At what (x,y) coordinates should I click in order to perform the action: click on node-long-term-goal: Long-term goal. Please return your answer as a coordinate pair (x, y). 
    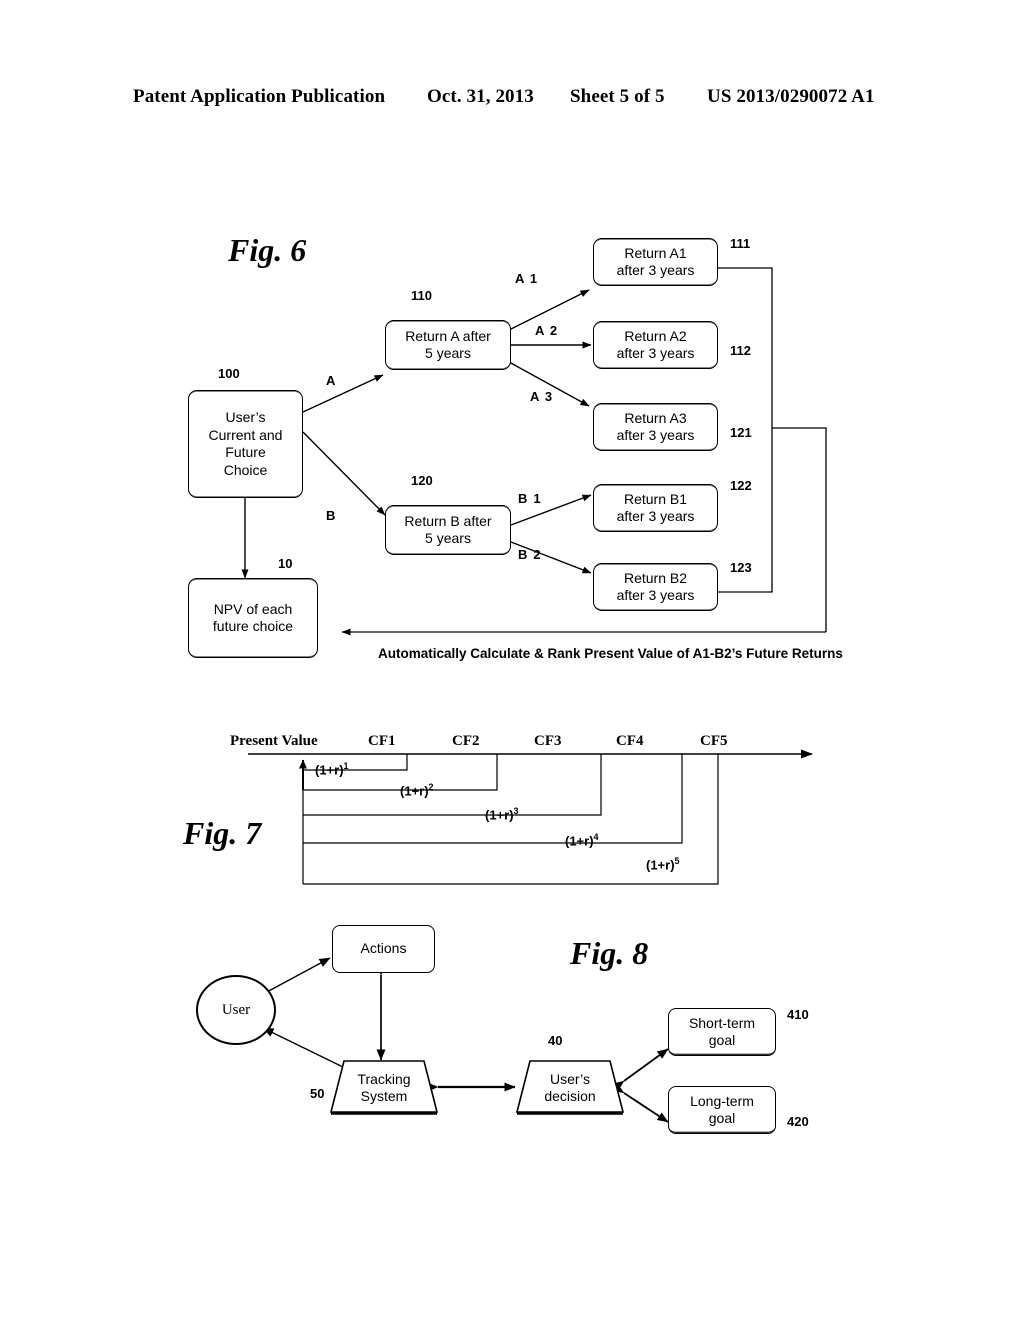
    Looking at the image, I should click on (722, 1110).